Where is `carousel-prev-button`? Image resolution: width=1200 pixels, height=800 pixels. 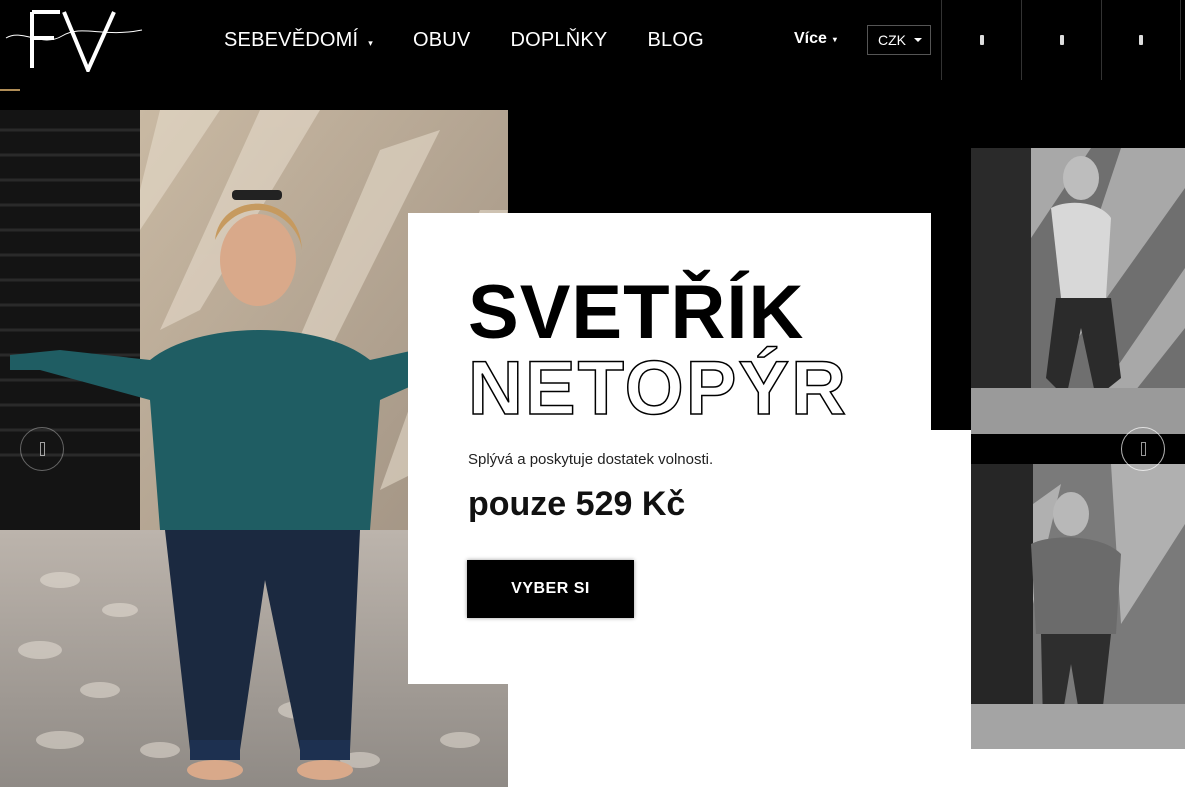
carousel-prev-button is located at coordinates (42, 449).